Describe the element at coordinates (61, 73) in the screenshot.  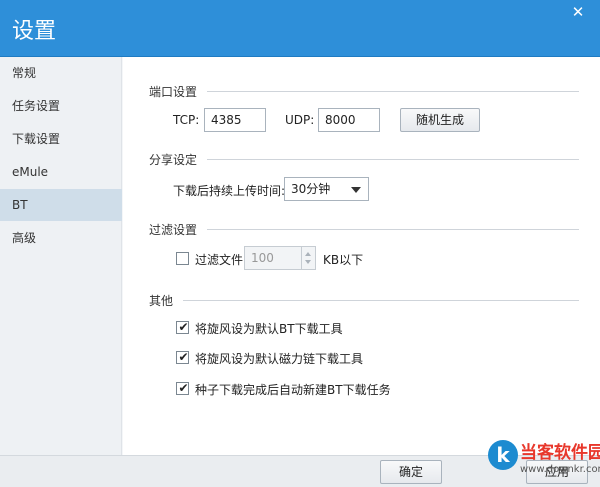
I see `sidebar-item-general: 常规` at that location.